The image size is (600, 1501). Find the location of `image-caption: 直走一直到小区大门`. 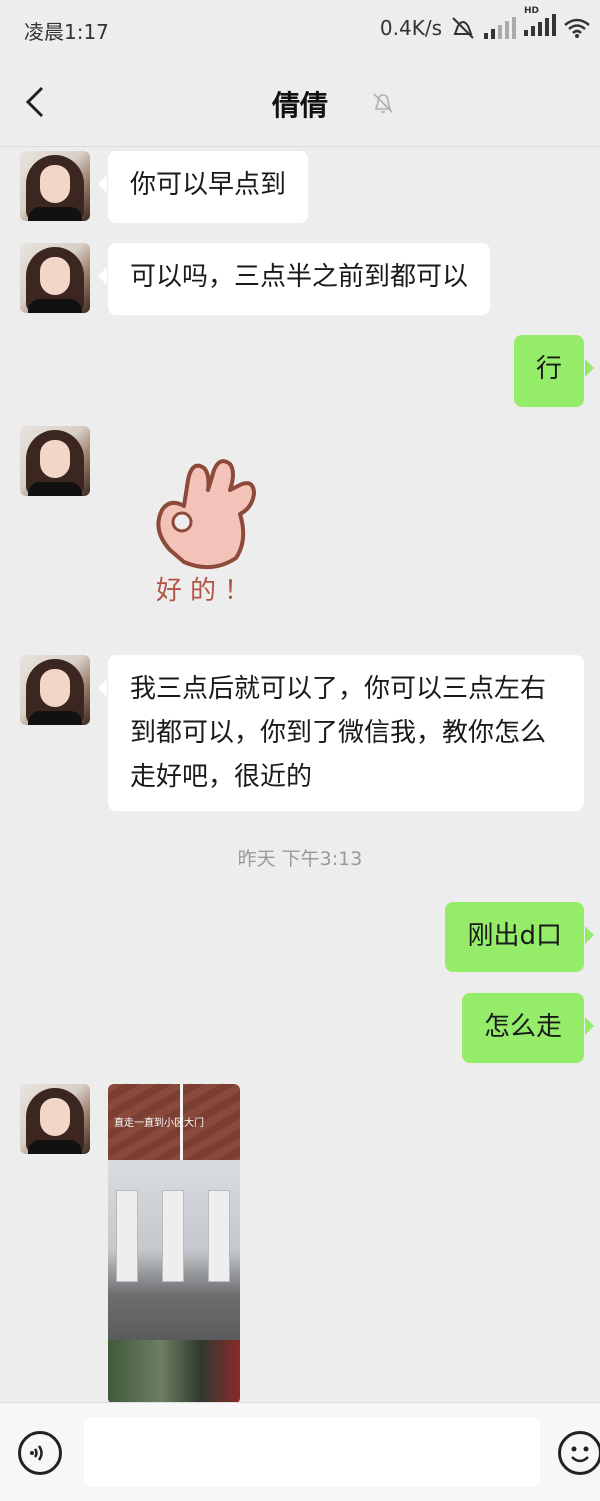

image-caption: 直走一直到小区大门 is located at coordinates (159, 1123).